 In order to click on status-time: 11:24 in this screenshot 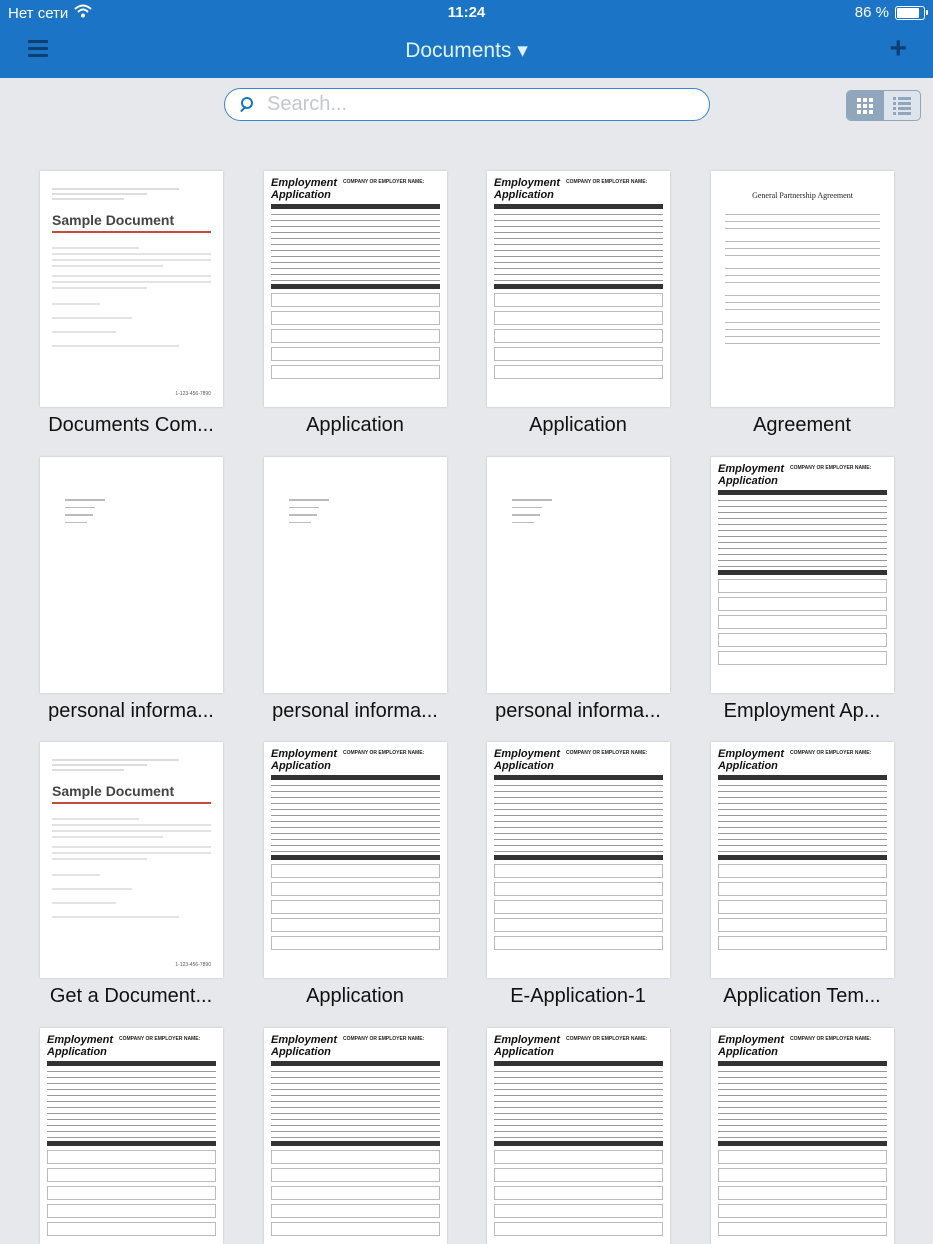, I will do `click(466, 12)`.